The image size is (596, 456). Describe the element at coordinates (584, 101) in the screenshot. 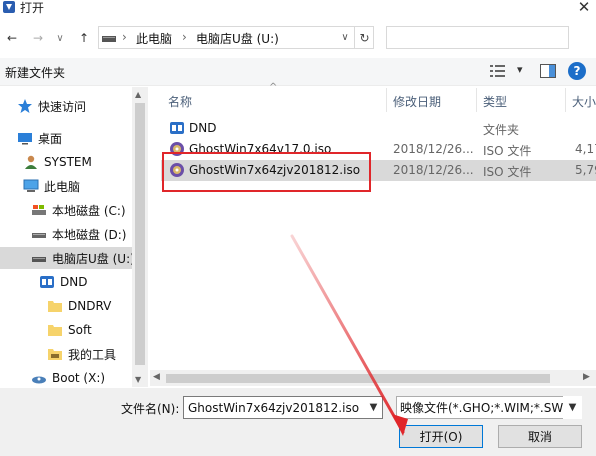

I see `column-header-size: 大小` at that location.